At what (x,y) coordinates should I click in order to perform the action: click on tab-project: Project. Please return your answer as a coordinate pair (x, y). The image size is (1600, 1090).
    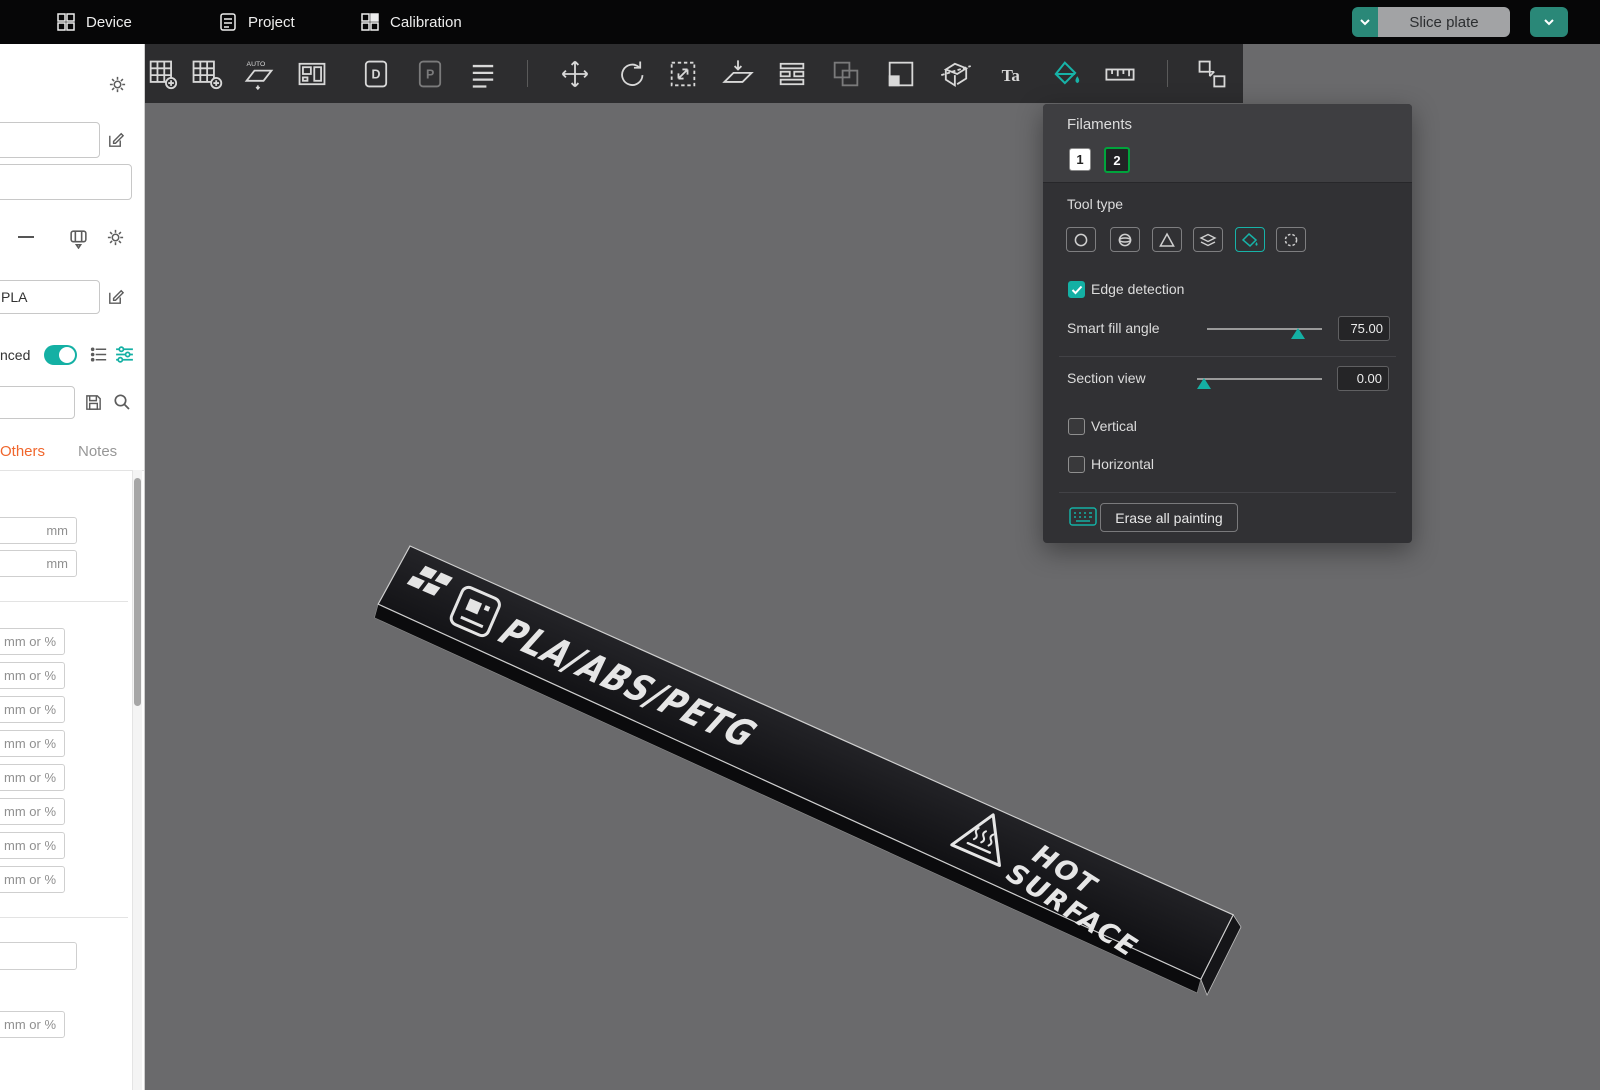
    Looking at the image, I should click on (256, 22).